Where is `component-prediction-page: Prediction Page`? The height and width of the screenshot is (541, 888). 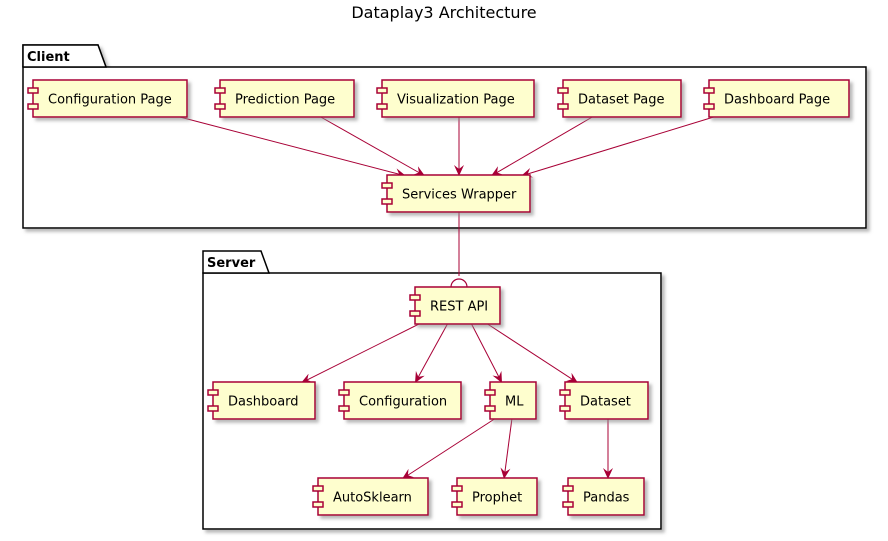
component-prediction-page: Prediction Page is located at coordinates (284, 98).